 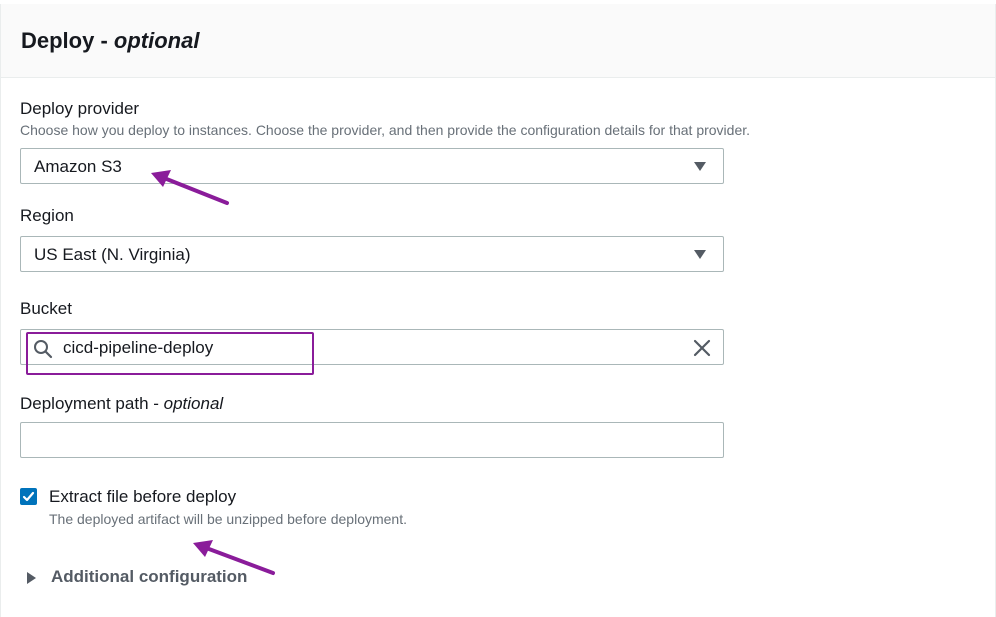 What do you see at coordinates (112, 254) in the screenshot?
I see `region-value: US East (N. Virginia)` at bounding box center [112, 254].